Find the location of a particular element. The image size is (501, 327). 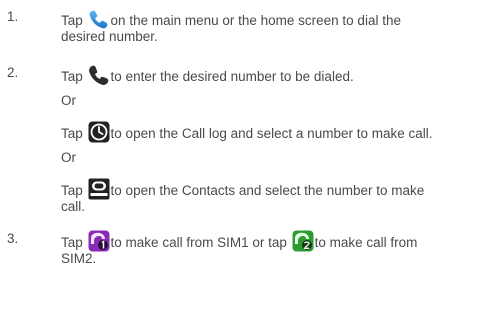

or-separator-1: Or is located at coordinates (250, 101).